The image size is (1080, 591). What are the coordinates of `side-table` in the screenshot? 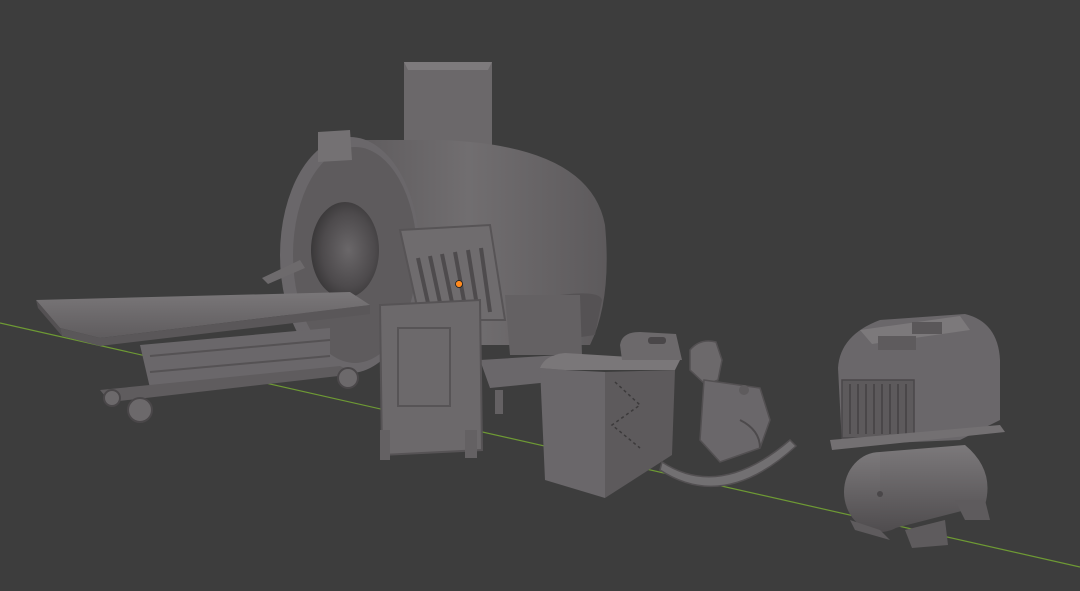 It's located at (611, 415).